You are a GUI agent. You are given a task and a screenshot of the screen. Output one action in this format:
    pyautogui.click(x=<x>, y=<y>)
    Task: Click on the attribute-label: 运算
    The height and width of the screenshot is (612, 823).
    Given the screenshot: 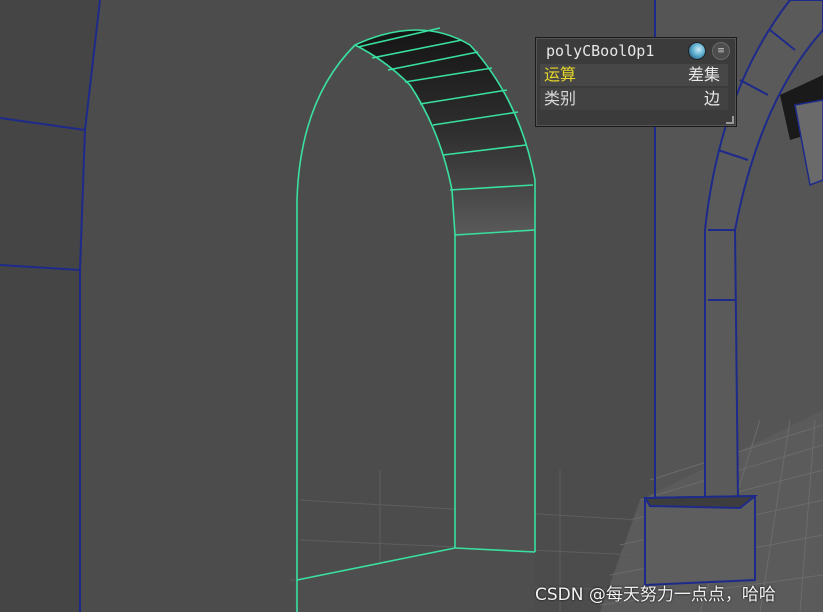 What is the action you would take?
    pyautogui.click(x=560, y=74)
    